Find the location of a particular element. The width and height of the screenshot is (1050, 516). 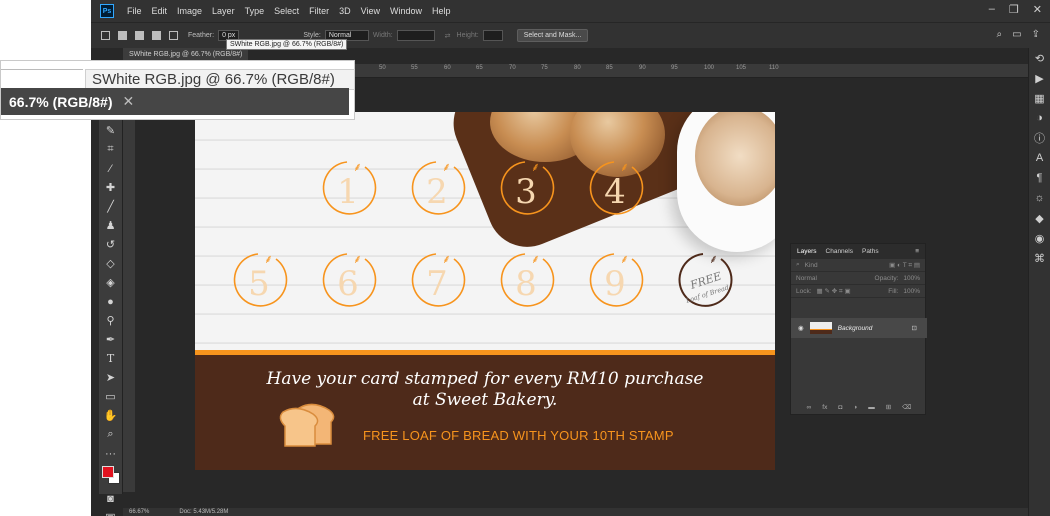

add-mask-icon: ◘ is located at coordinates (840, 407).